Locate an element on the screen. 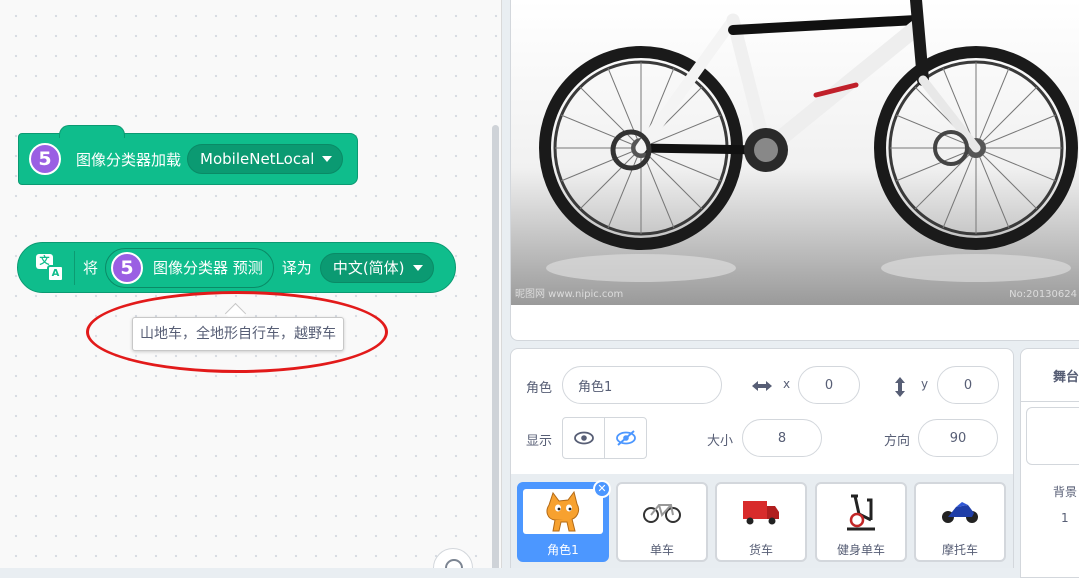  sprite-info-panel: 角色 角色1 x 0 y 0 显示 大小 8 方向 90 is located at coordinates (762, 411).